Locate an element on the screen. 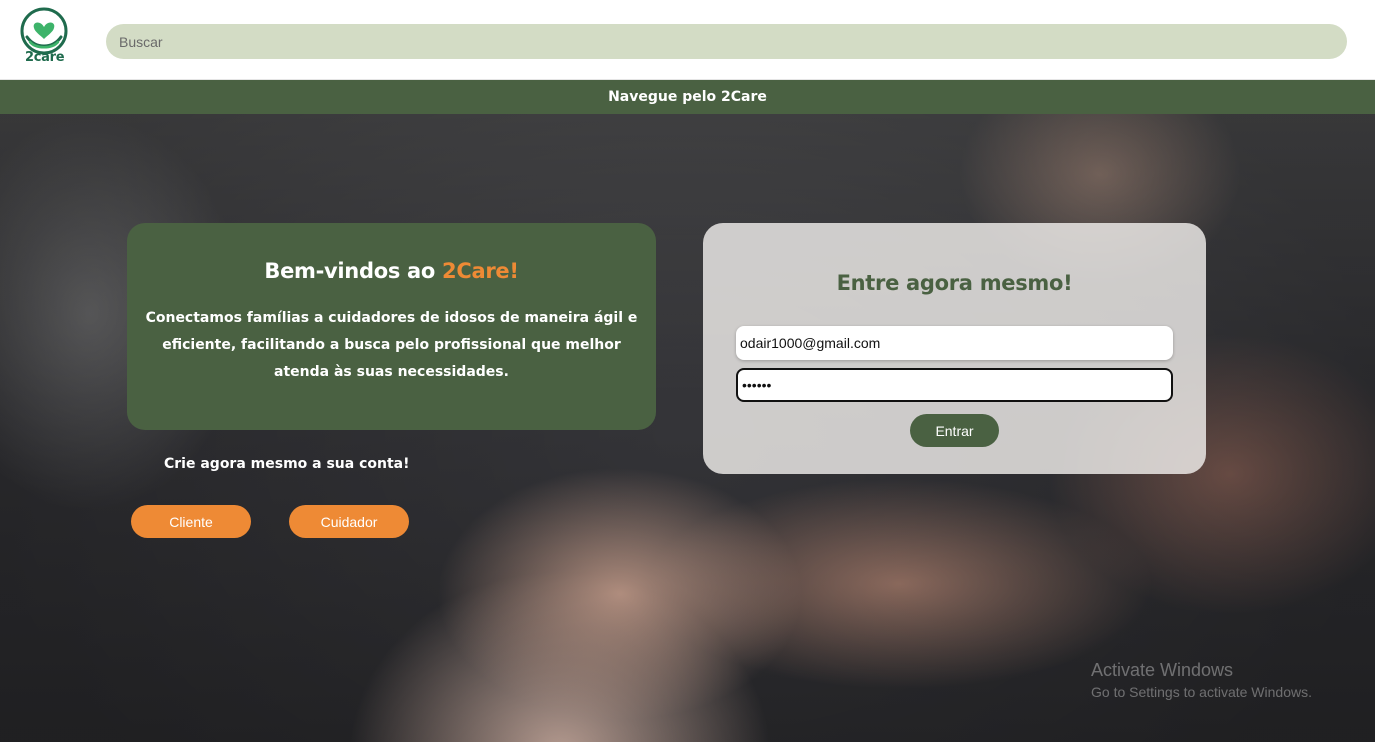  client-signup-button: Cliente is located at coordinates (191, 521).